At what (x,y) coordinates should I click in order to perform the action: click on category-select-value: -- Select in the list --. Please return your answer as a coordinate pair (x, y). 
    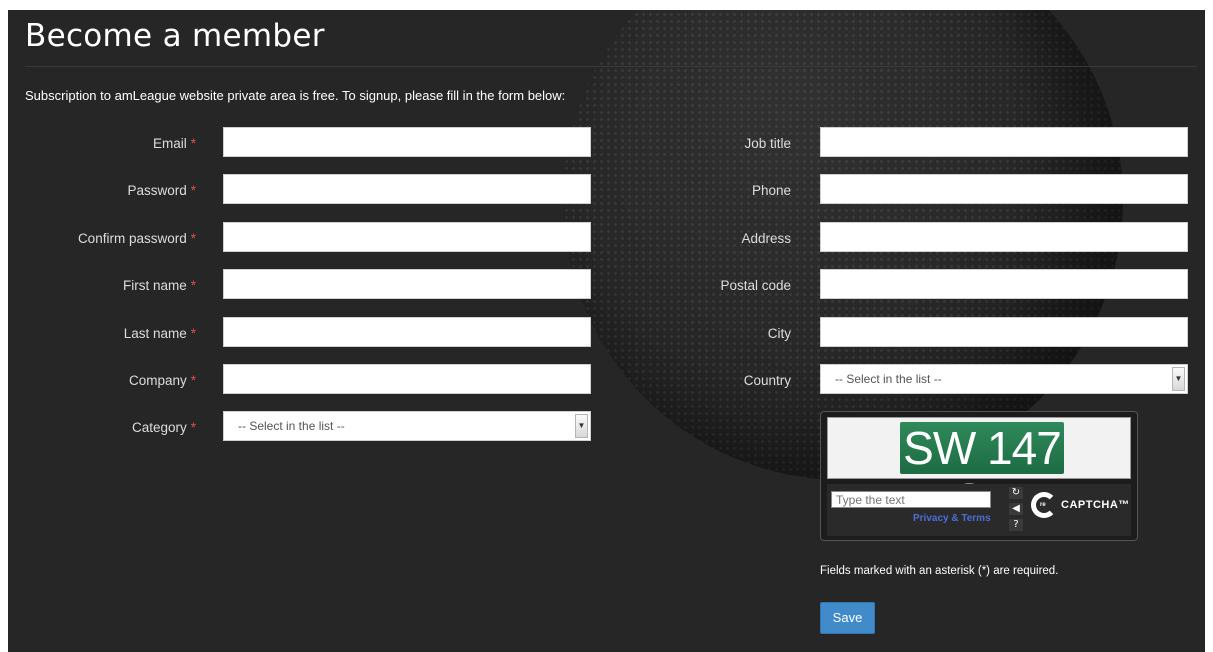
    Looking at the image, I should click on (291, 426).